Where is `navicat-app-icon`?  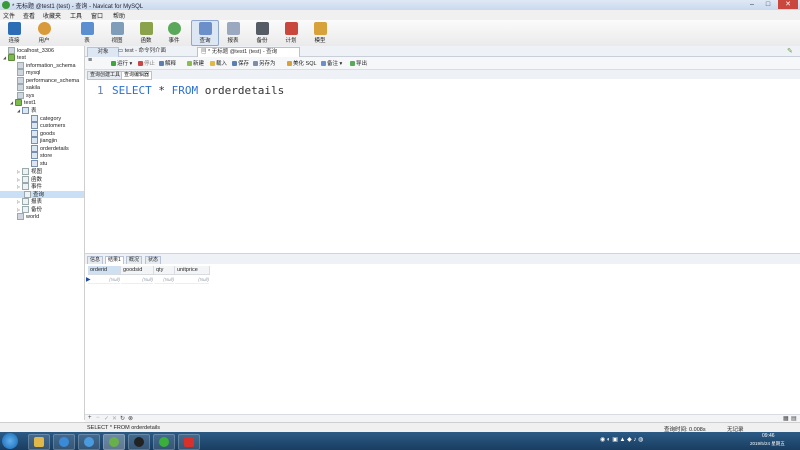 navicat-app-icon is located at coordinates (6, 5).